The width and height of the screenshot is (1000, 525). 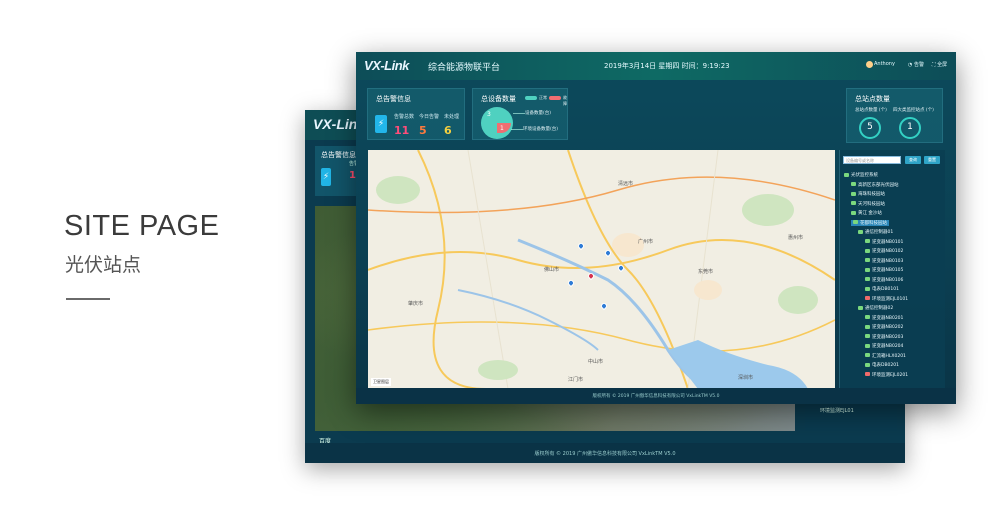 What do you see at coordinates (913, 160) in the screenshot?
I see `tree-search-button: 查询` at bounding box center [913, 160].